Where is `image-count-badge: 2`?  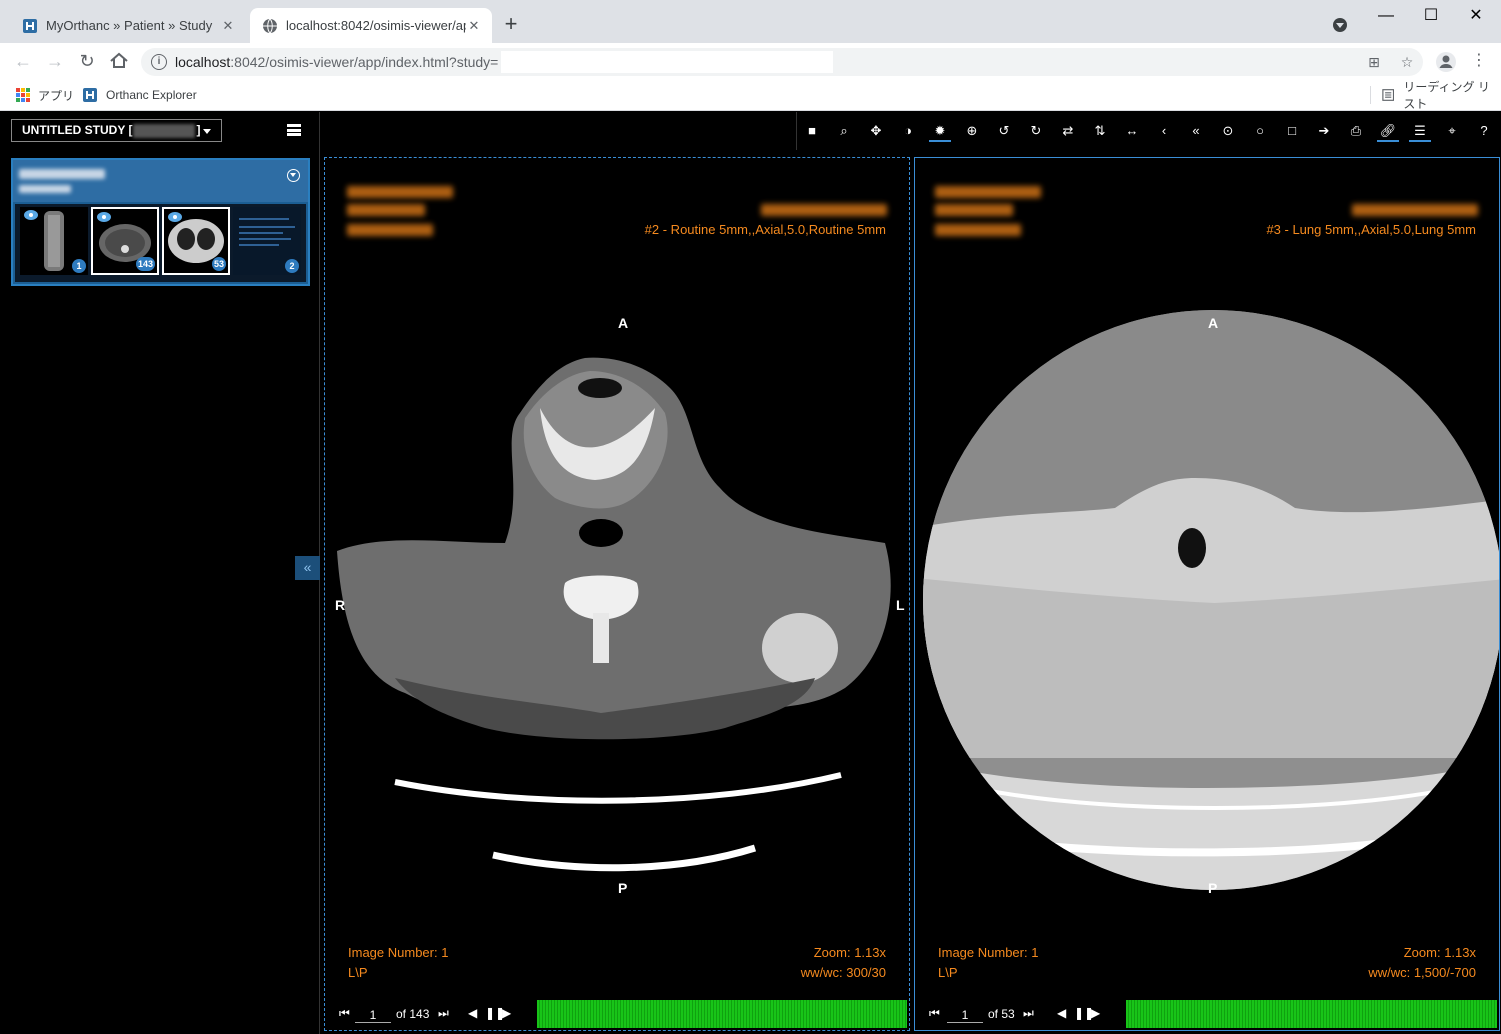
image-count-badge: 2 is located at coordinates (292, 266).